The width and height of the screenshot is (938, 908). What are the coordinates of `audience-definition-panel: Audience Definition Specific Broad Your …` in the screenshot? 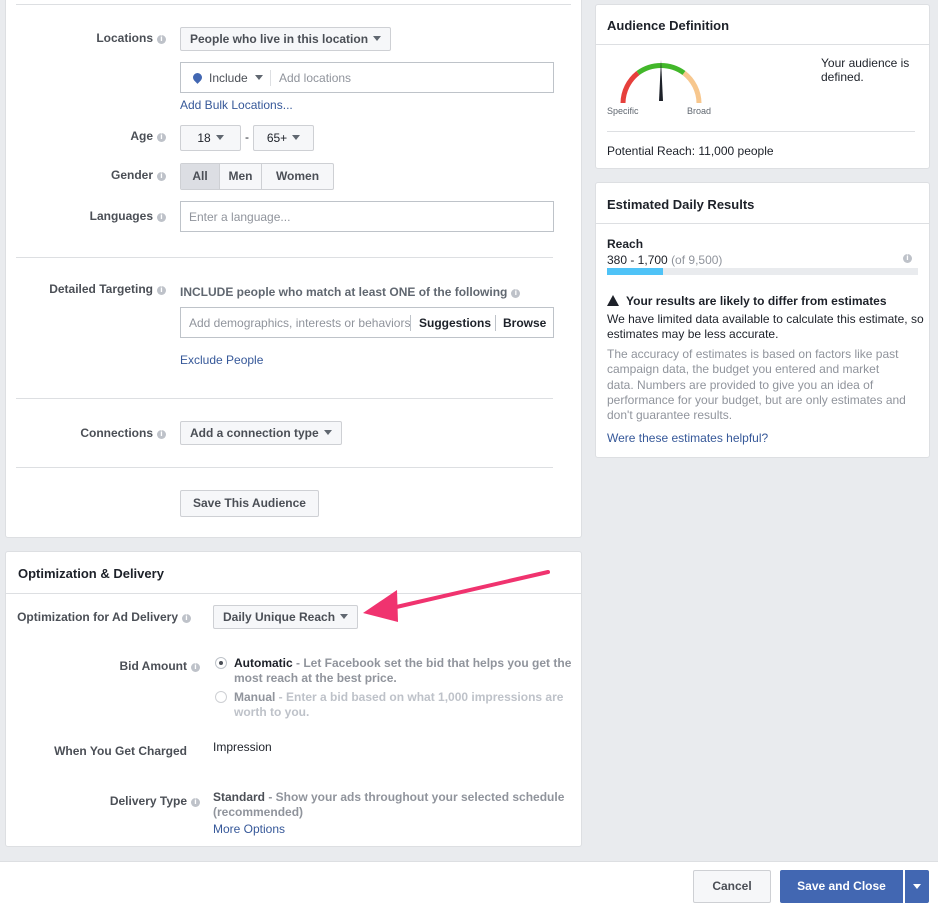 It's located at (762, 86).